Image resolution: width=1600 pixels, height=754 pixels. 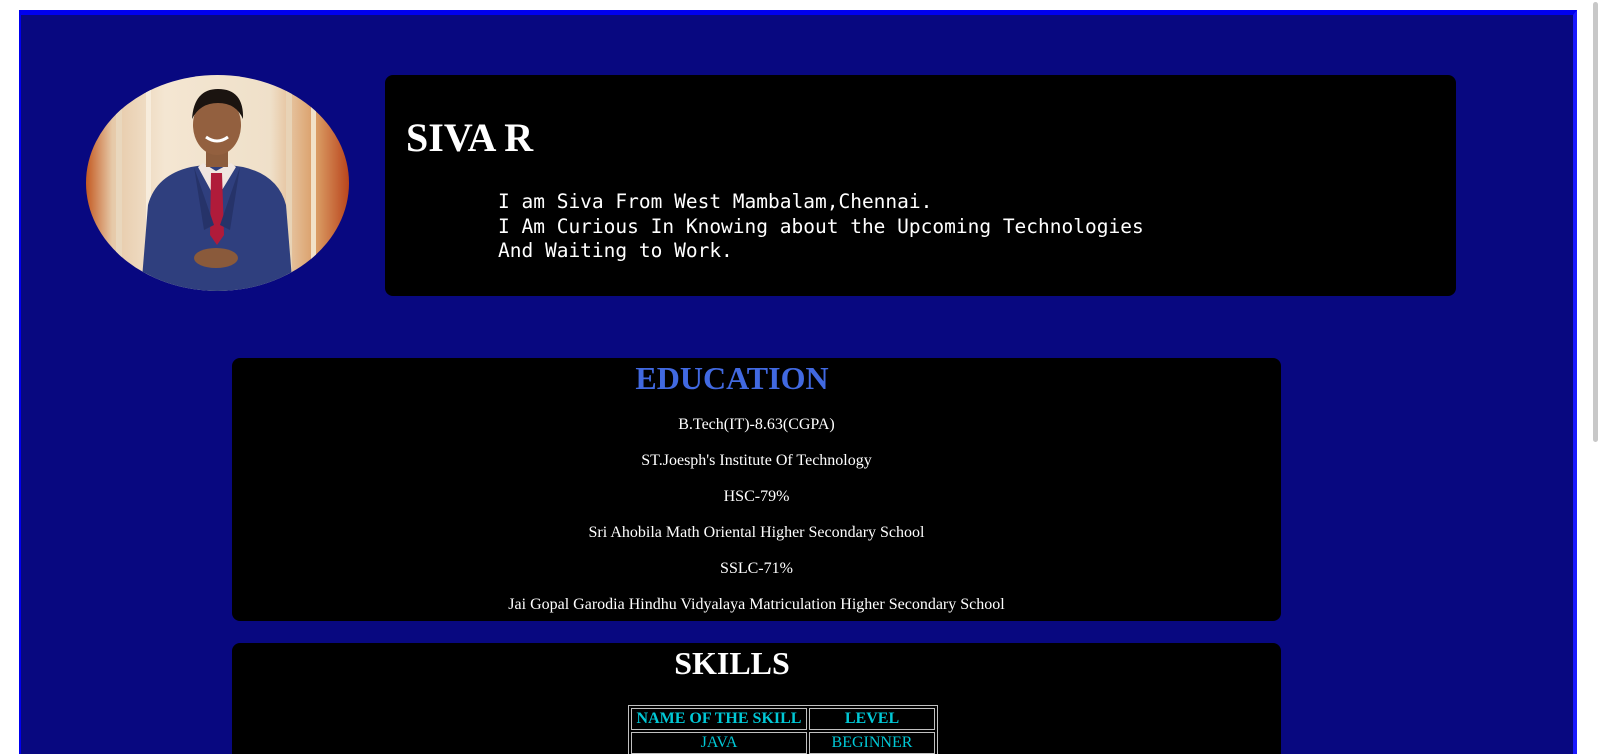 I want to click on education-entry: ST.Joesph's Institute Of Technology, so click(x=756, y=460).